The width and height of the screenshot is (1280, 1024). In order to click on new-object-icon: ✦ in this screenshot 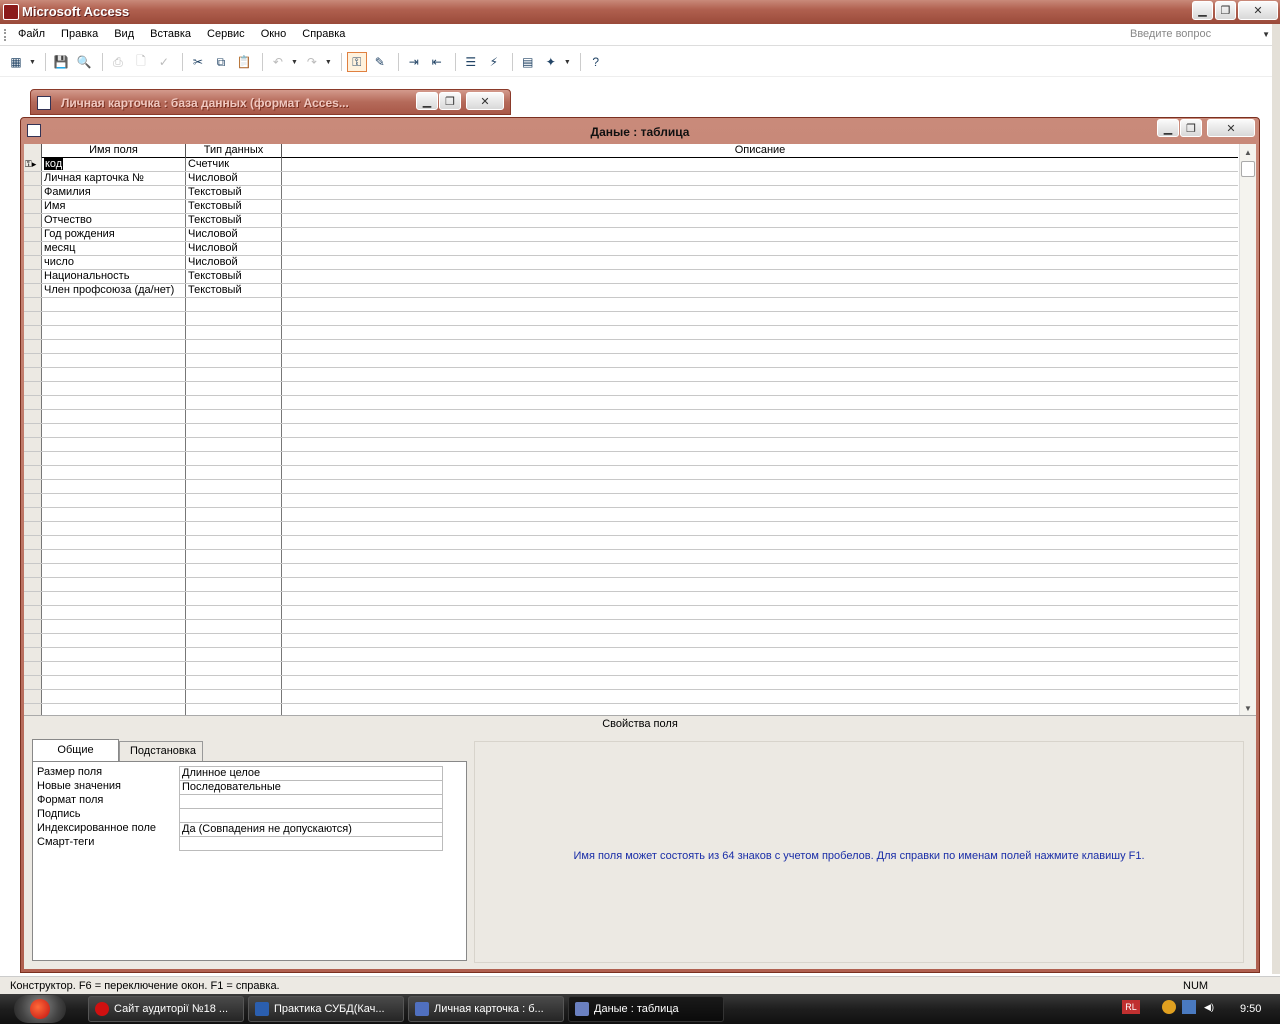, I will do `click(551, 62)`.